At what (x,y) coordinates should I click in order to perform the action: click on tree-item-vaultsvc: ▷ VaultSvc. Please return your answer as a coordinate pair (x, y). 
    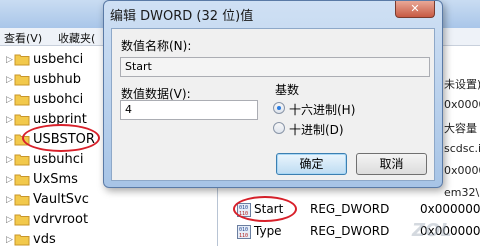
    Looking at the image, I should click on (109, 200).